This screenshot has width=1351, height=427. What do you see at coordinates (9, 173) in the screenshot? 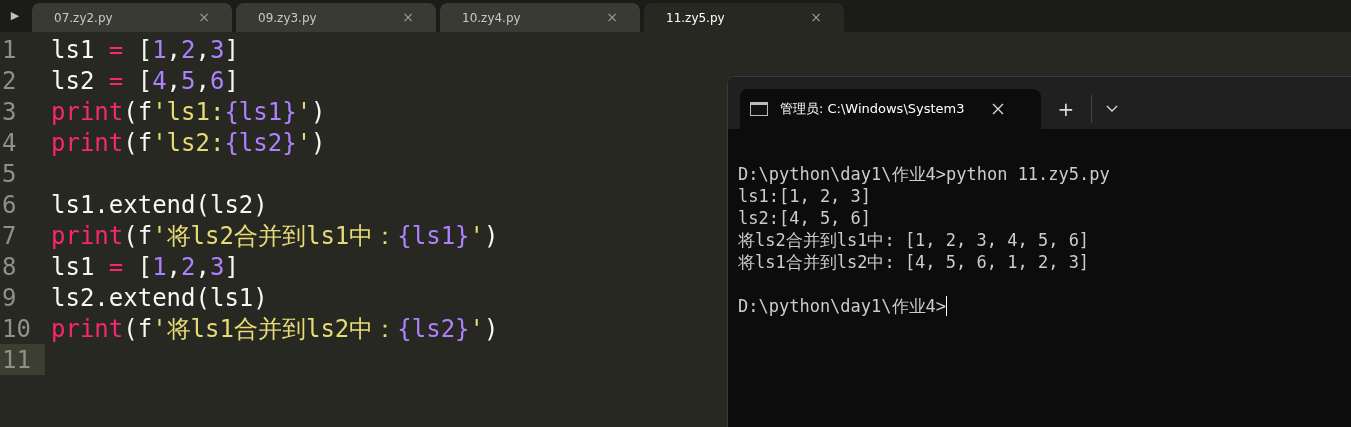
I see `line-number: 5` at bounding box center [9, 173].